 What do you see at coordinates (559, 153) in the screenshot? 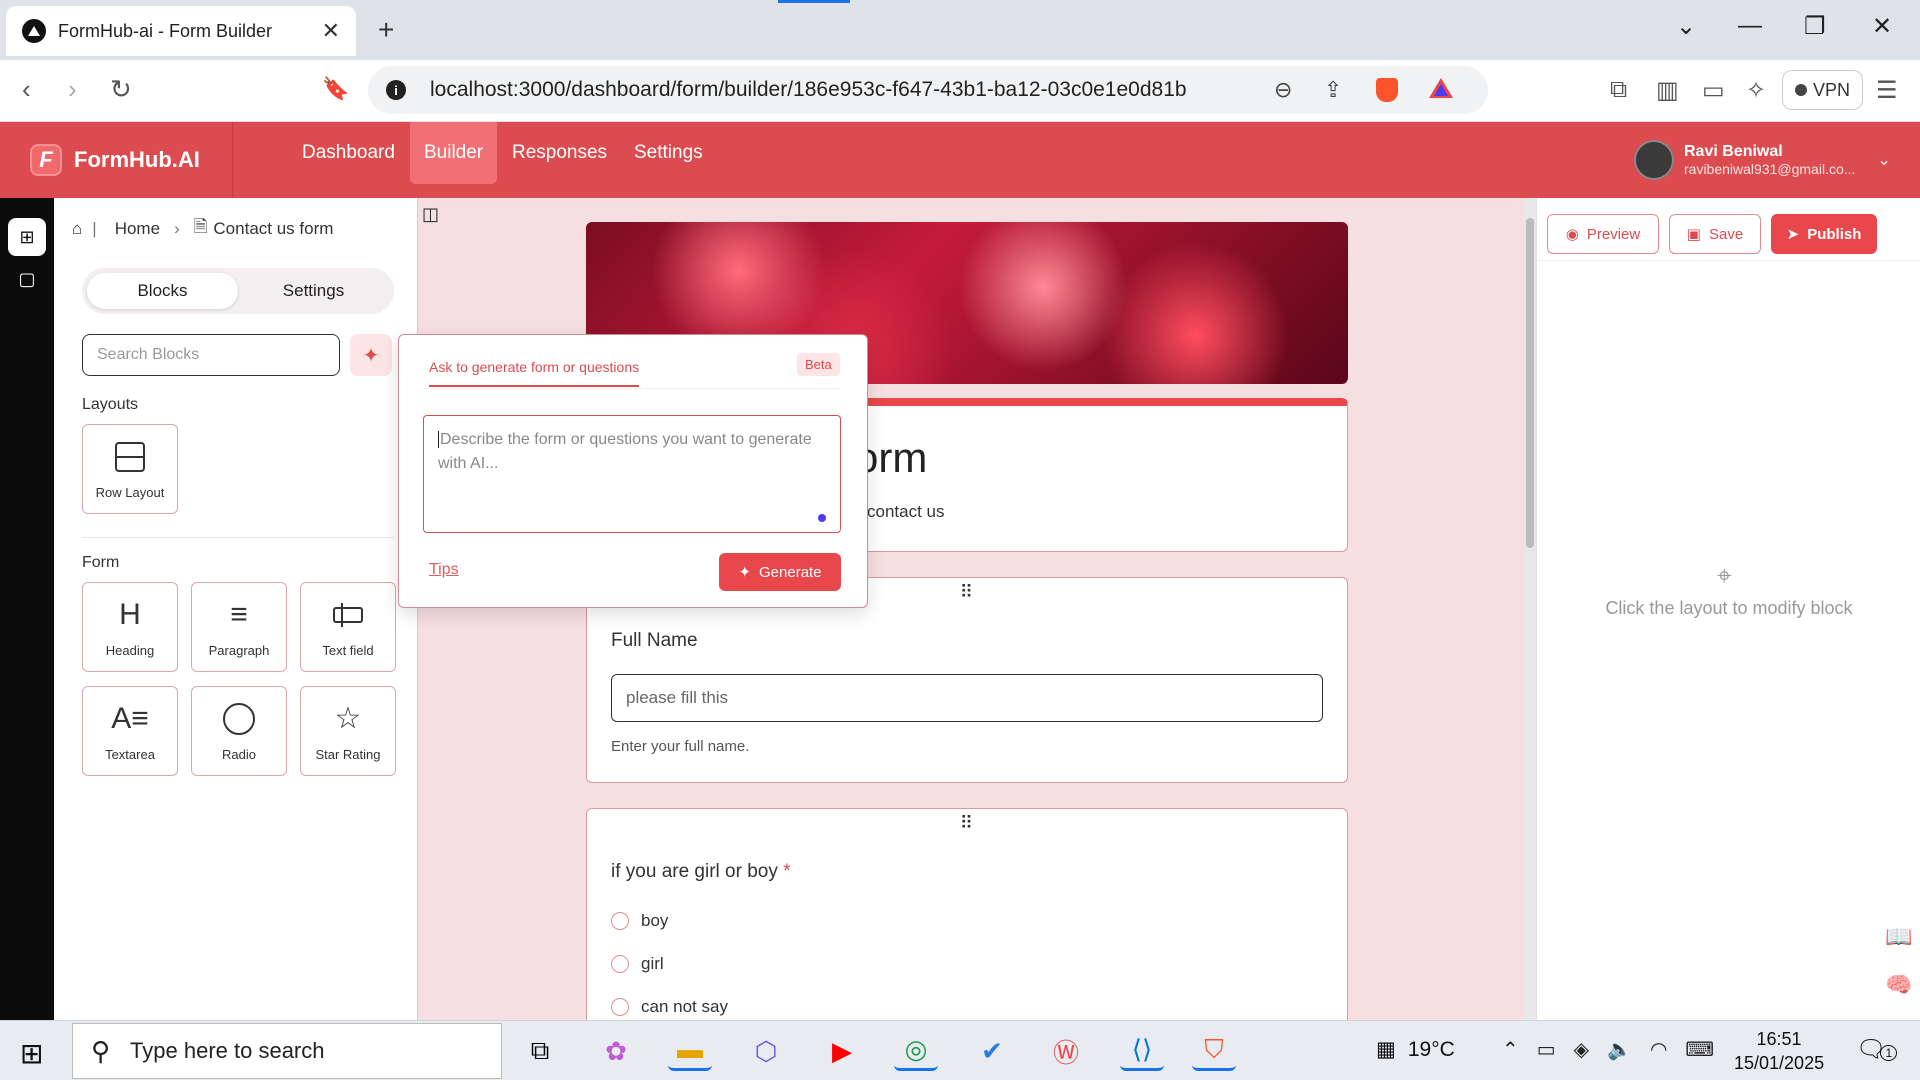
I see `nav-responses: Responses` at bounding box center [559, 153].